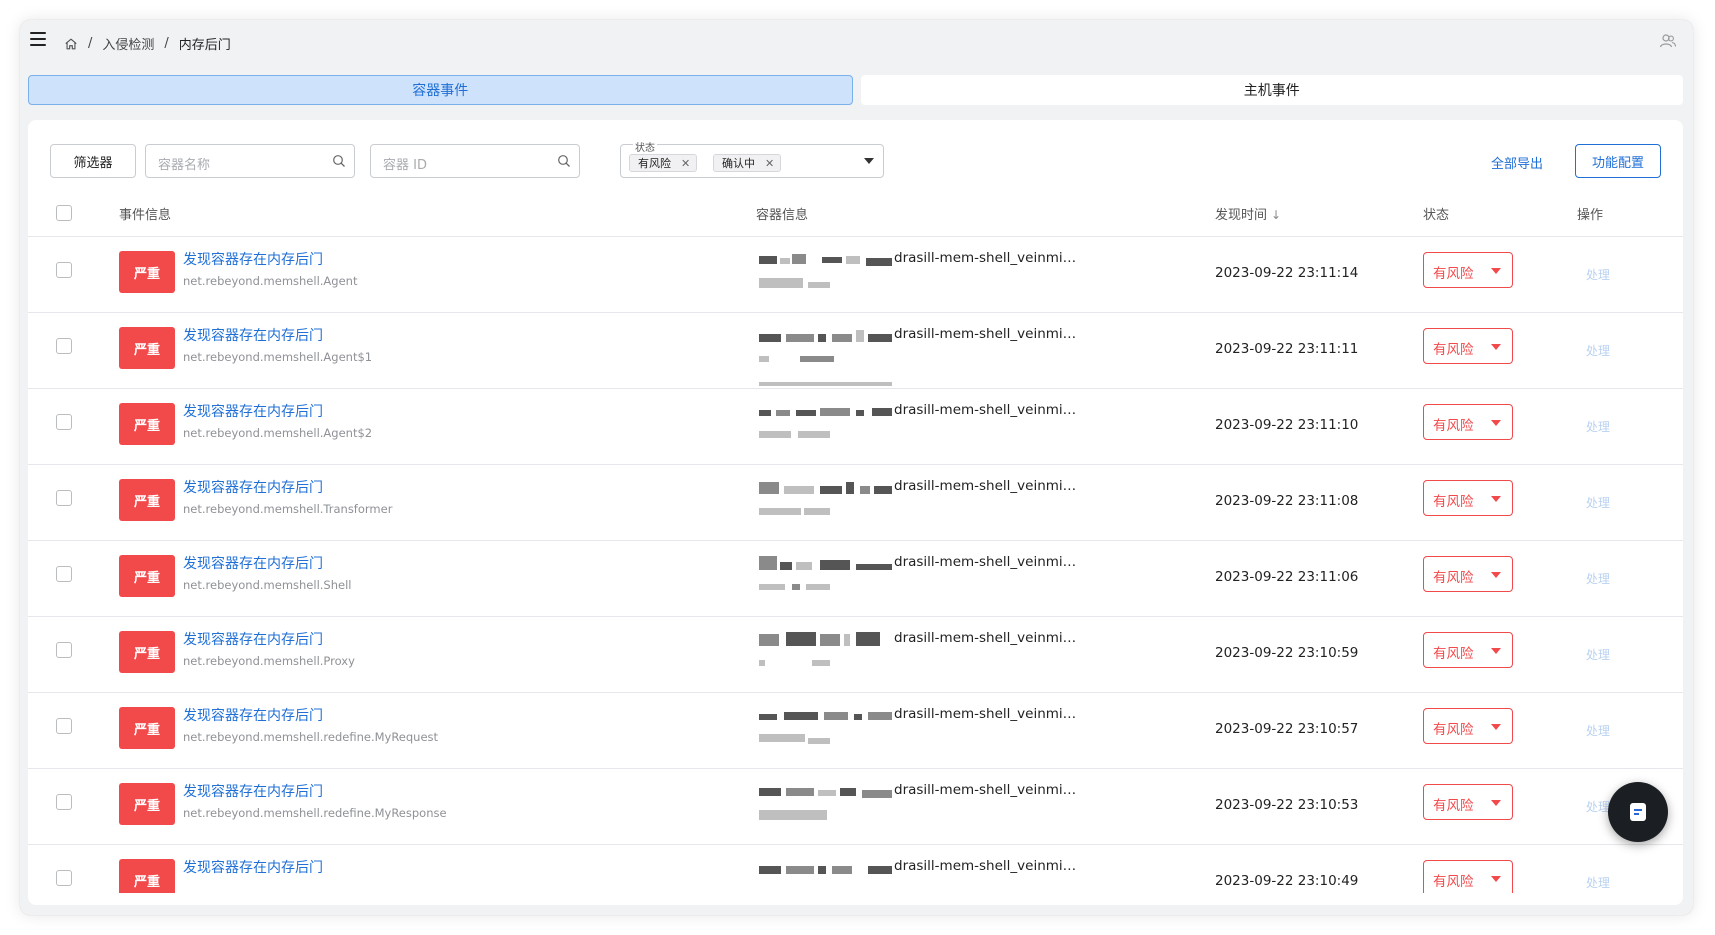 This screenshot has height=935, width=1715. What do you see at coordinates (93, 161) in the screenshot?
I see `filter-button: 筛选器` at bounding box center [93, 161].